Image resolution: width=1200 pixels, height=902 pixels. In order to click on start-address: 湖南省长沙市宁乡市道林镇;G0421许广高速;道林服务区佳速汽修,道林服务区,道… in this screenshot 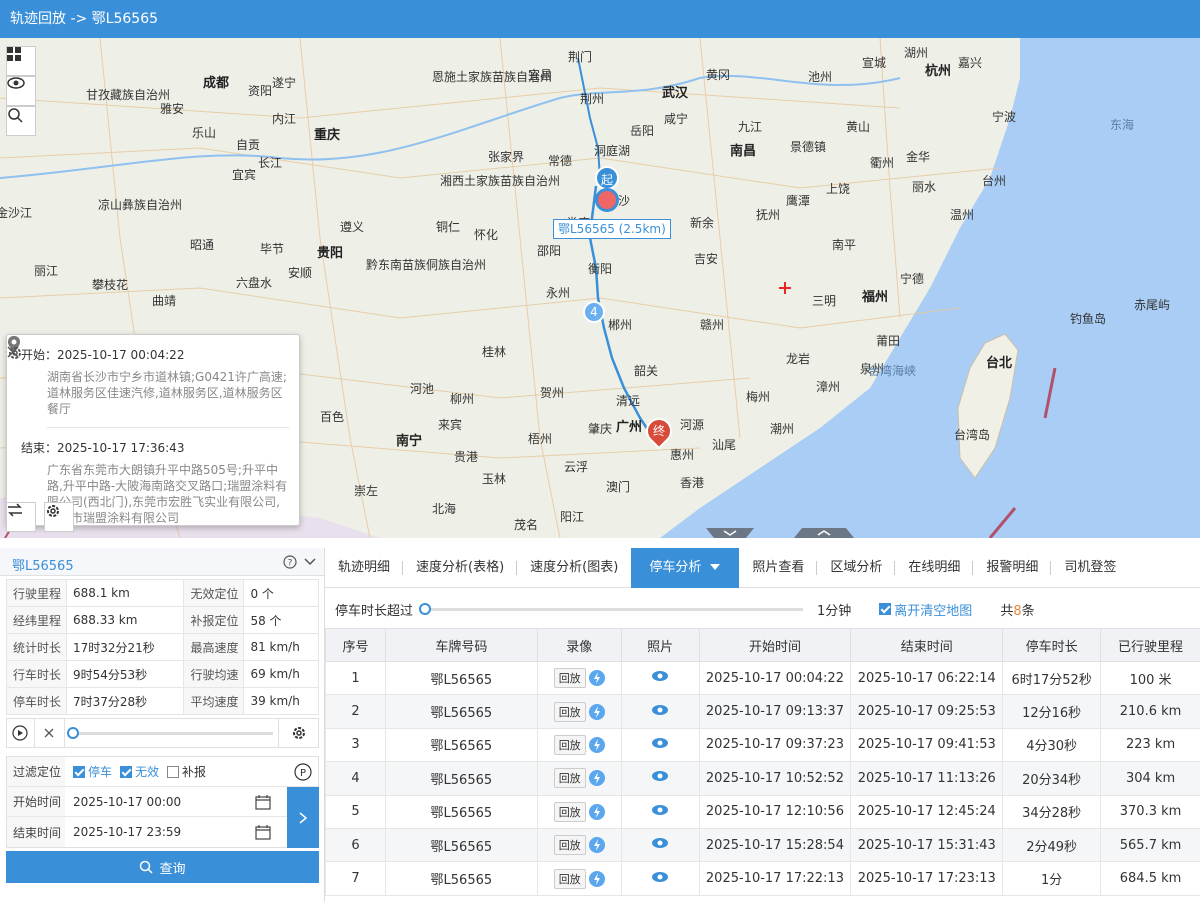, I will do `click(167, 393)`.